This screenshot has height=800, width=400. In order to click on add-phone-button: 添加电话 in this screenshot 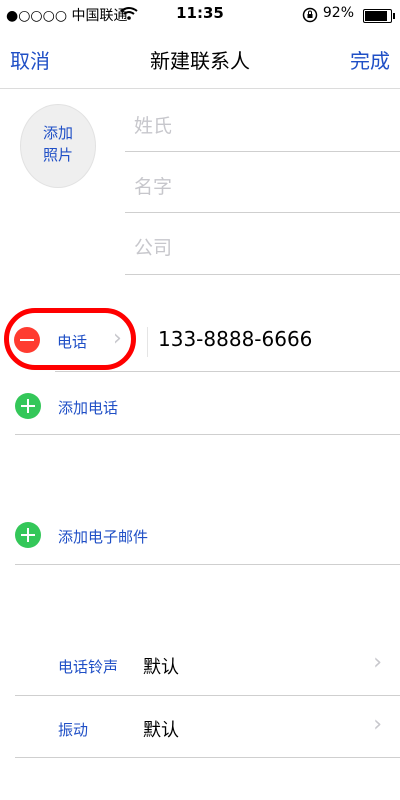, I will do `click(88, 407)`.